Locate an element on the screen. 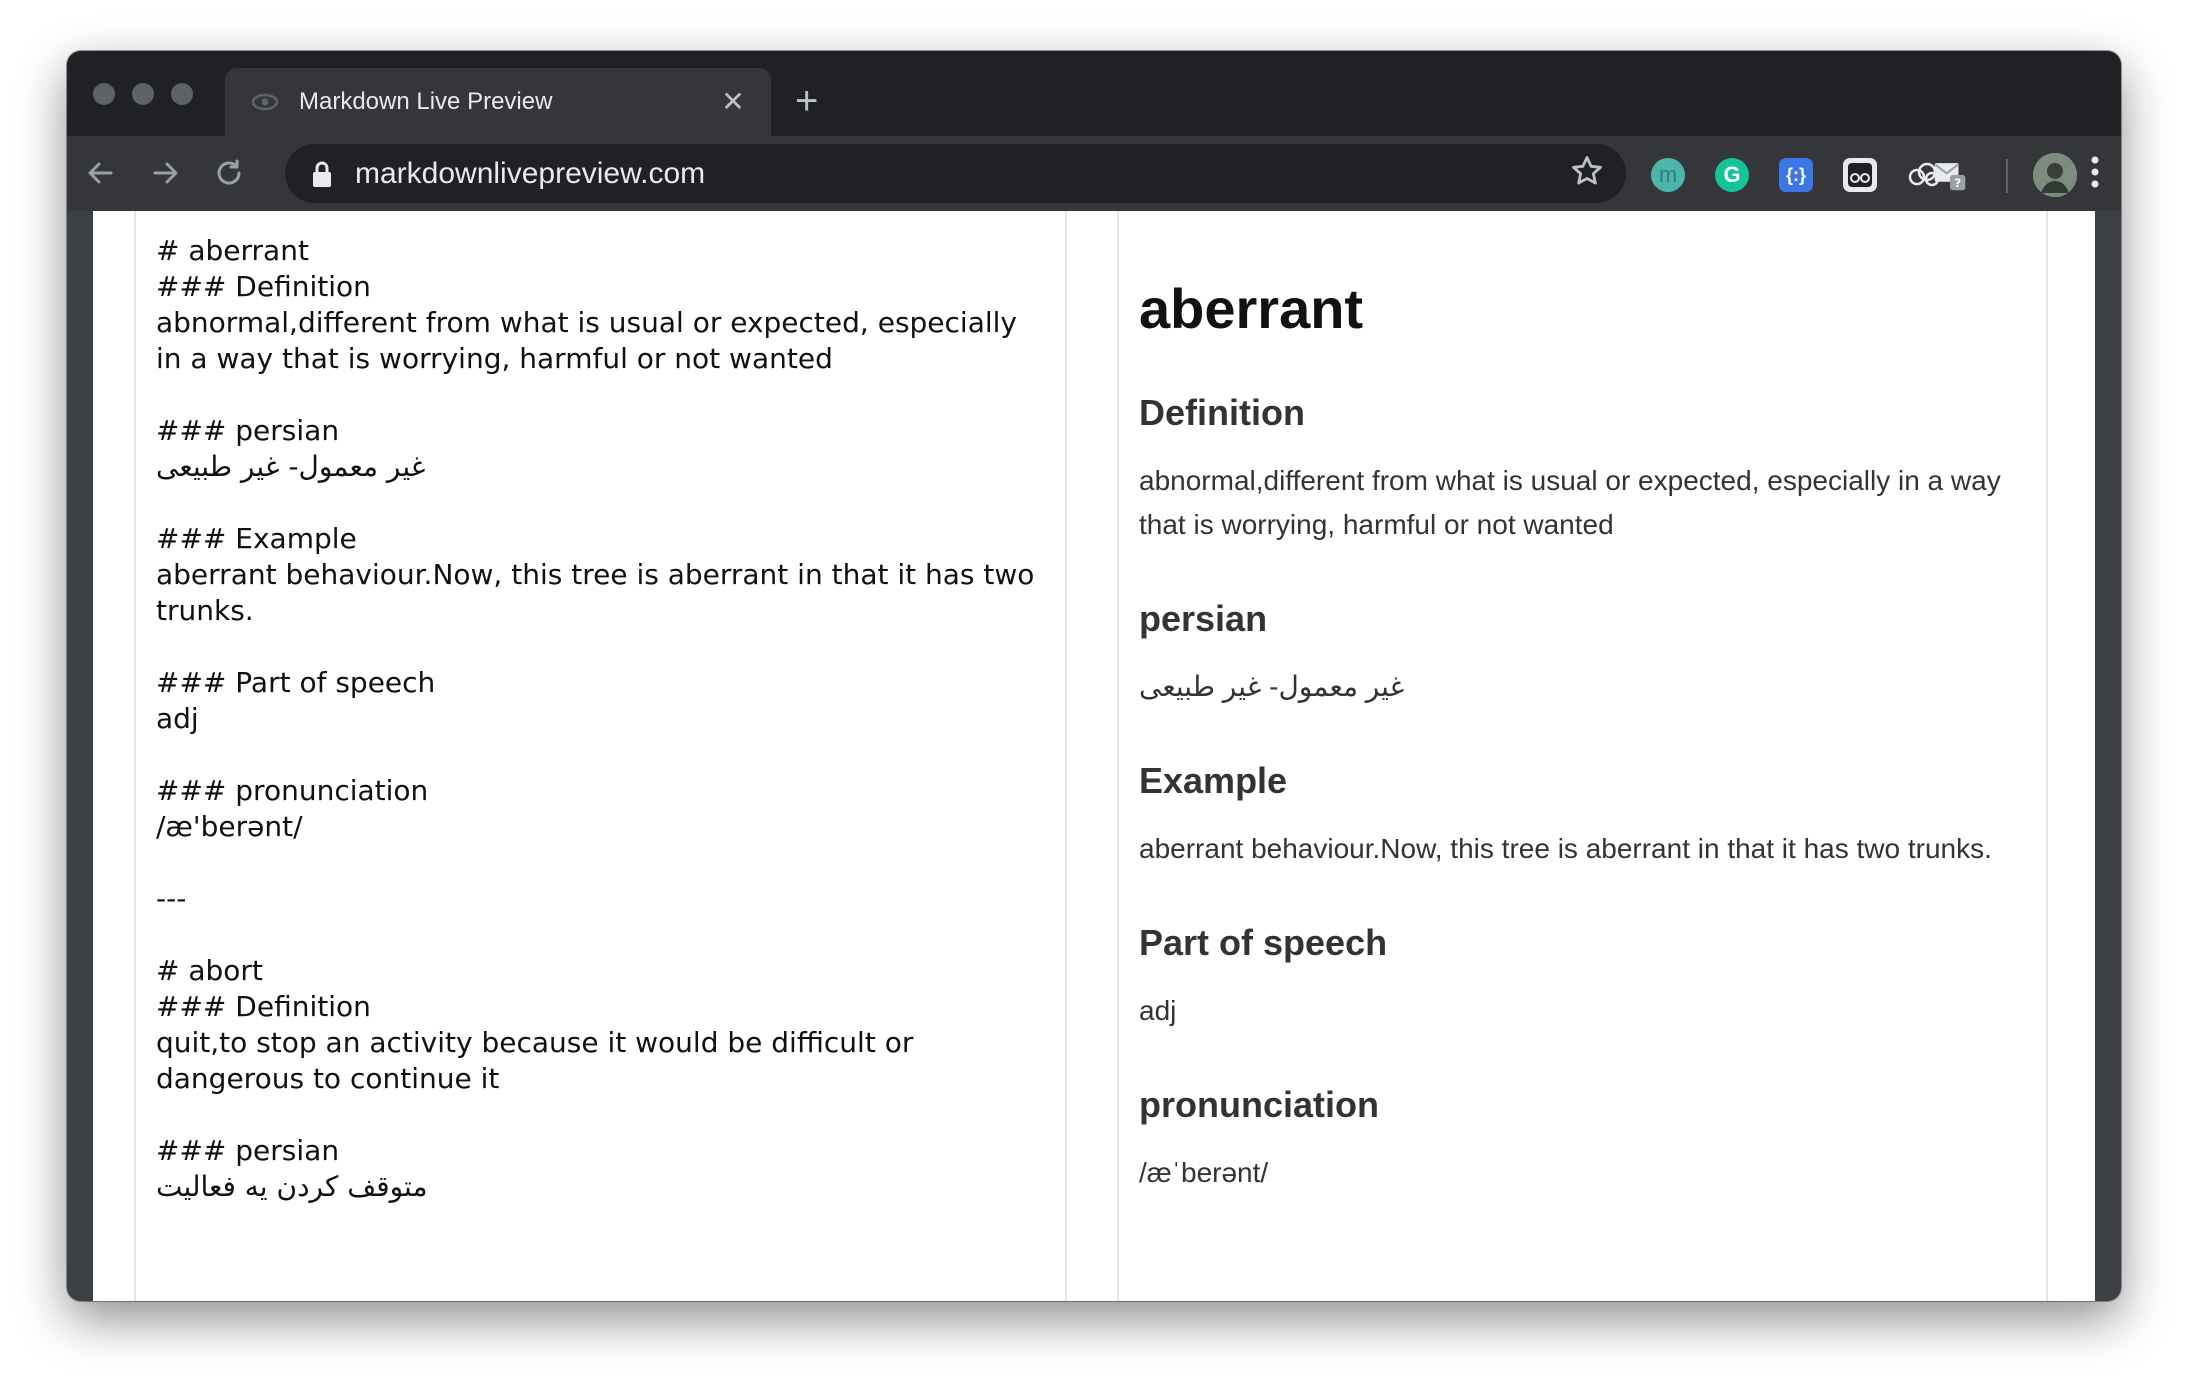 This screenshot has width=2188, height=1384. reload-icon is located at coordinates (229, 173).